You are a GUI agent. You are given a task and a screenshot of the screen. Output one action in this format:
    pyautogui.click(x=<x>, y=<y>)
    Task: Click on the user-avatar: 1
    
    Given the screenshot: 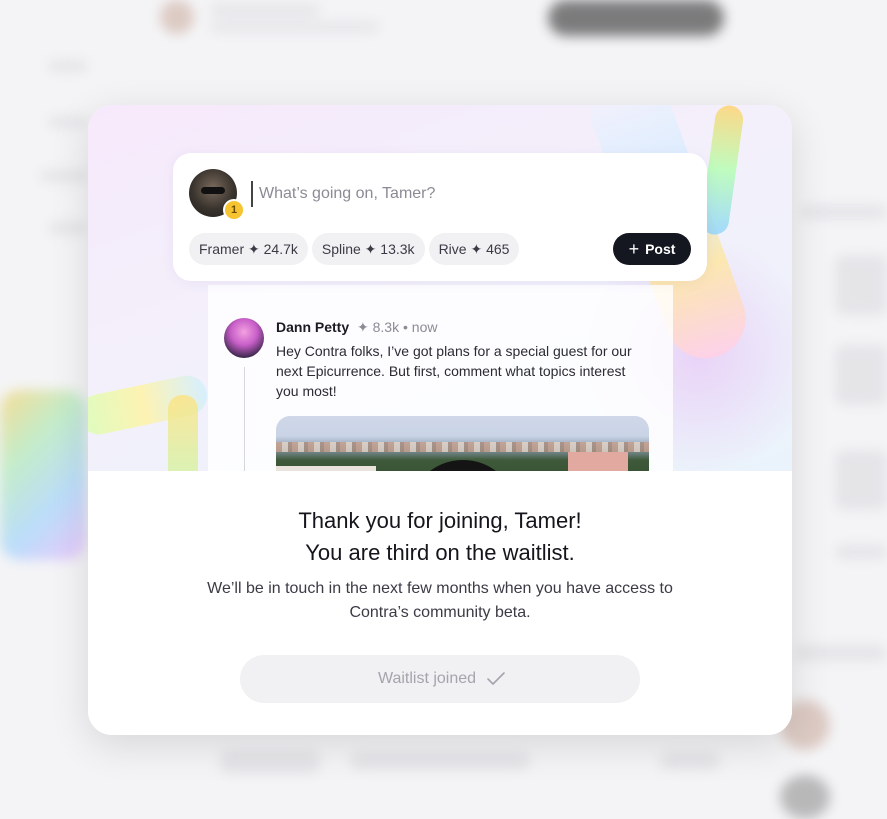 What is the action you would take?
    pyautogui.click(x=217, y=195)
    